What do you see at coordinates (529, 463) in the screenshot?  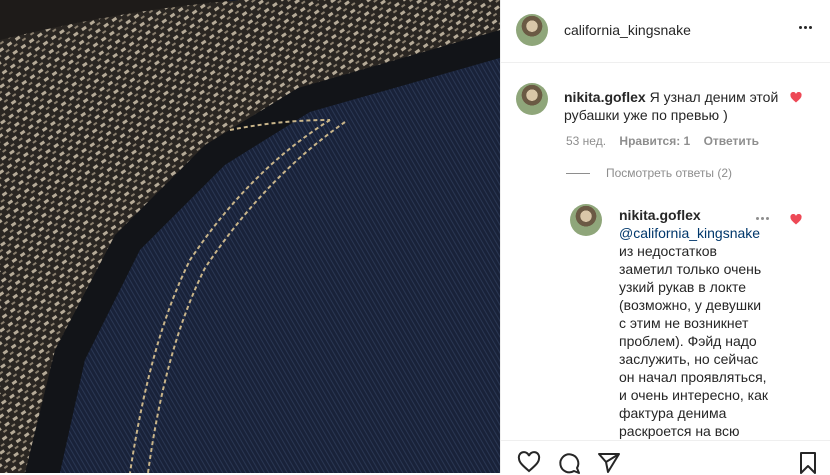 I see `heart-outline-icon` at bounding box center [529, 463].